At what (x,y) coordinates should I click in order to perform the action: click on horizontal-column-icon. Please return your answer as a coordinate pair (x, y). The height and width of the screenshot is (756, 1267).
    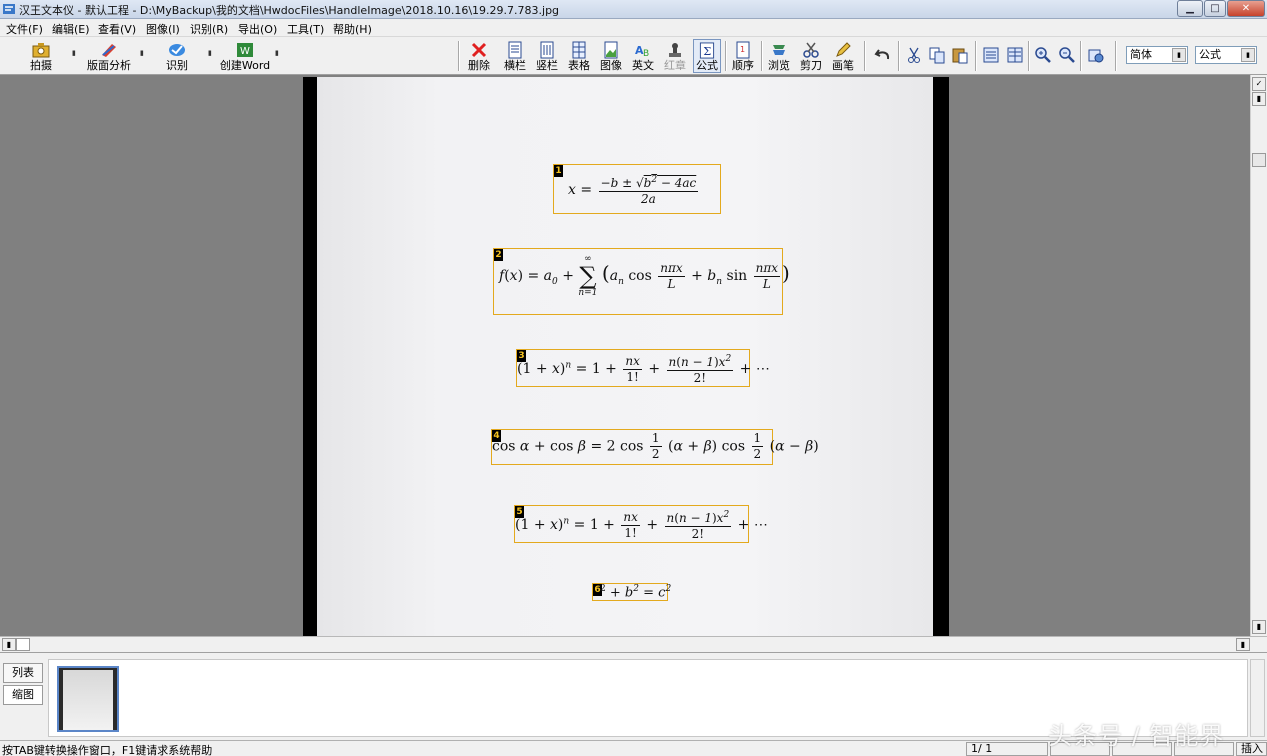
    Looking at the image, I should click on (515, 50).